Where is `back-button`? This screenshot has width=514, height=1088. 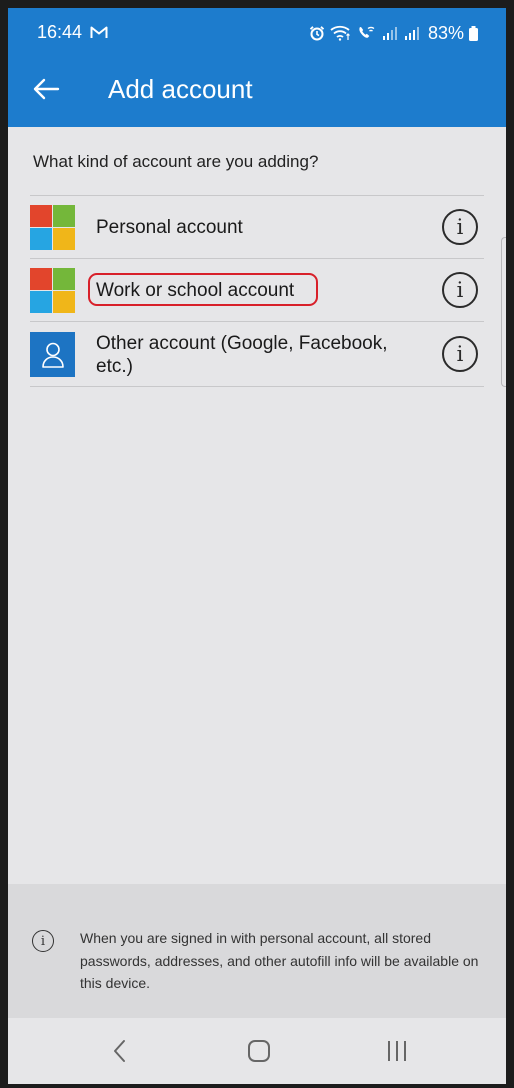
back-button is located at coordinates (46, 89).